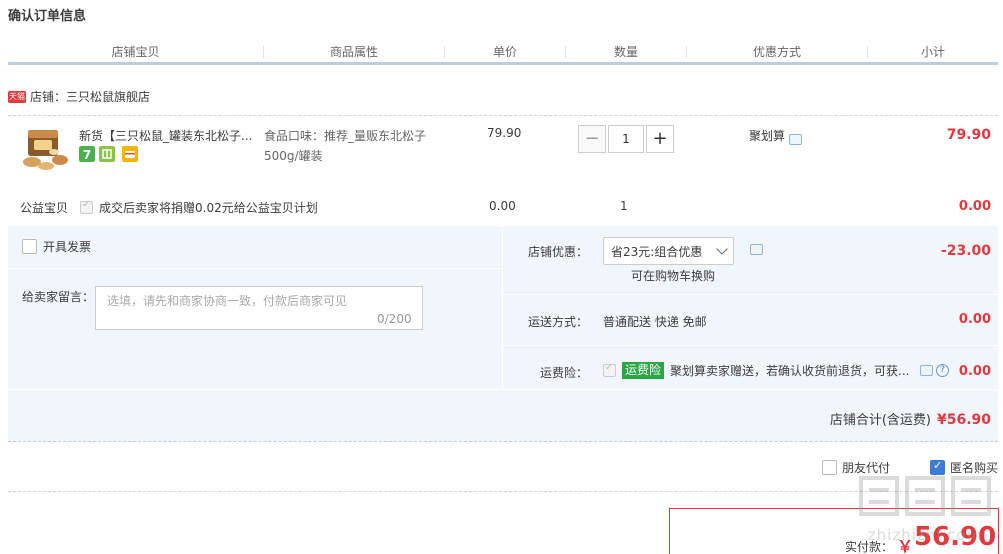 Image resolution: width=1003 pixels, height=554 pixels. I want to click on insurance-badge: 运费险, so click(643, 370).